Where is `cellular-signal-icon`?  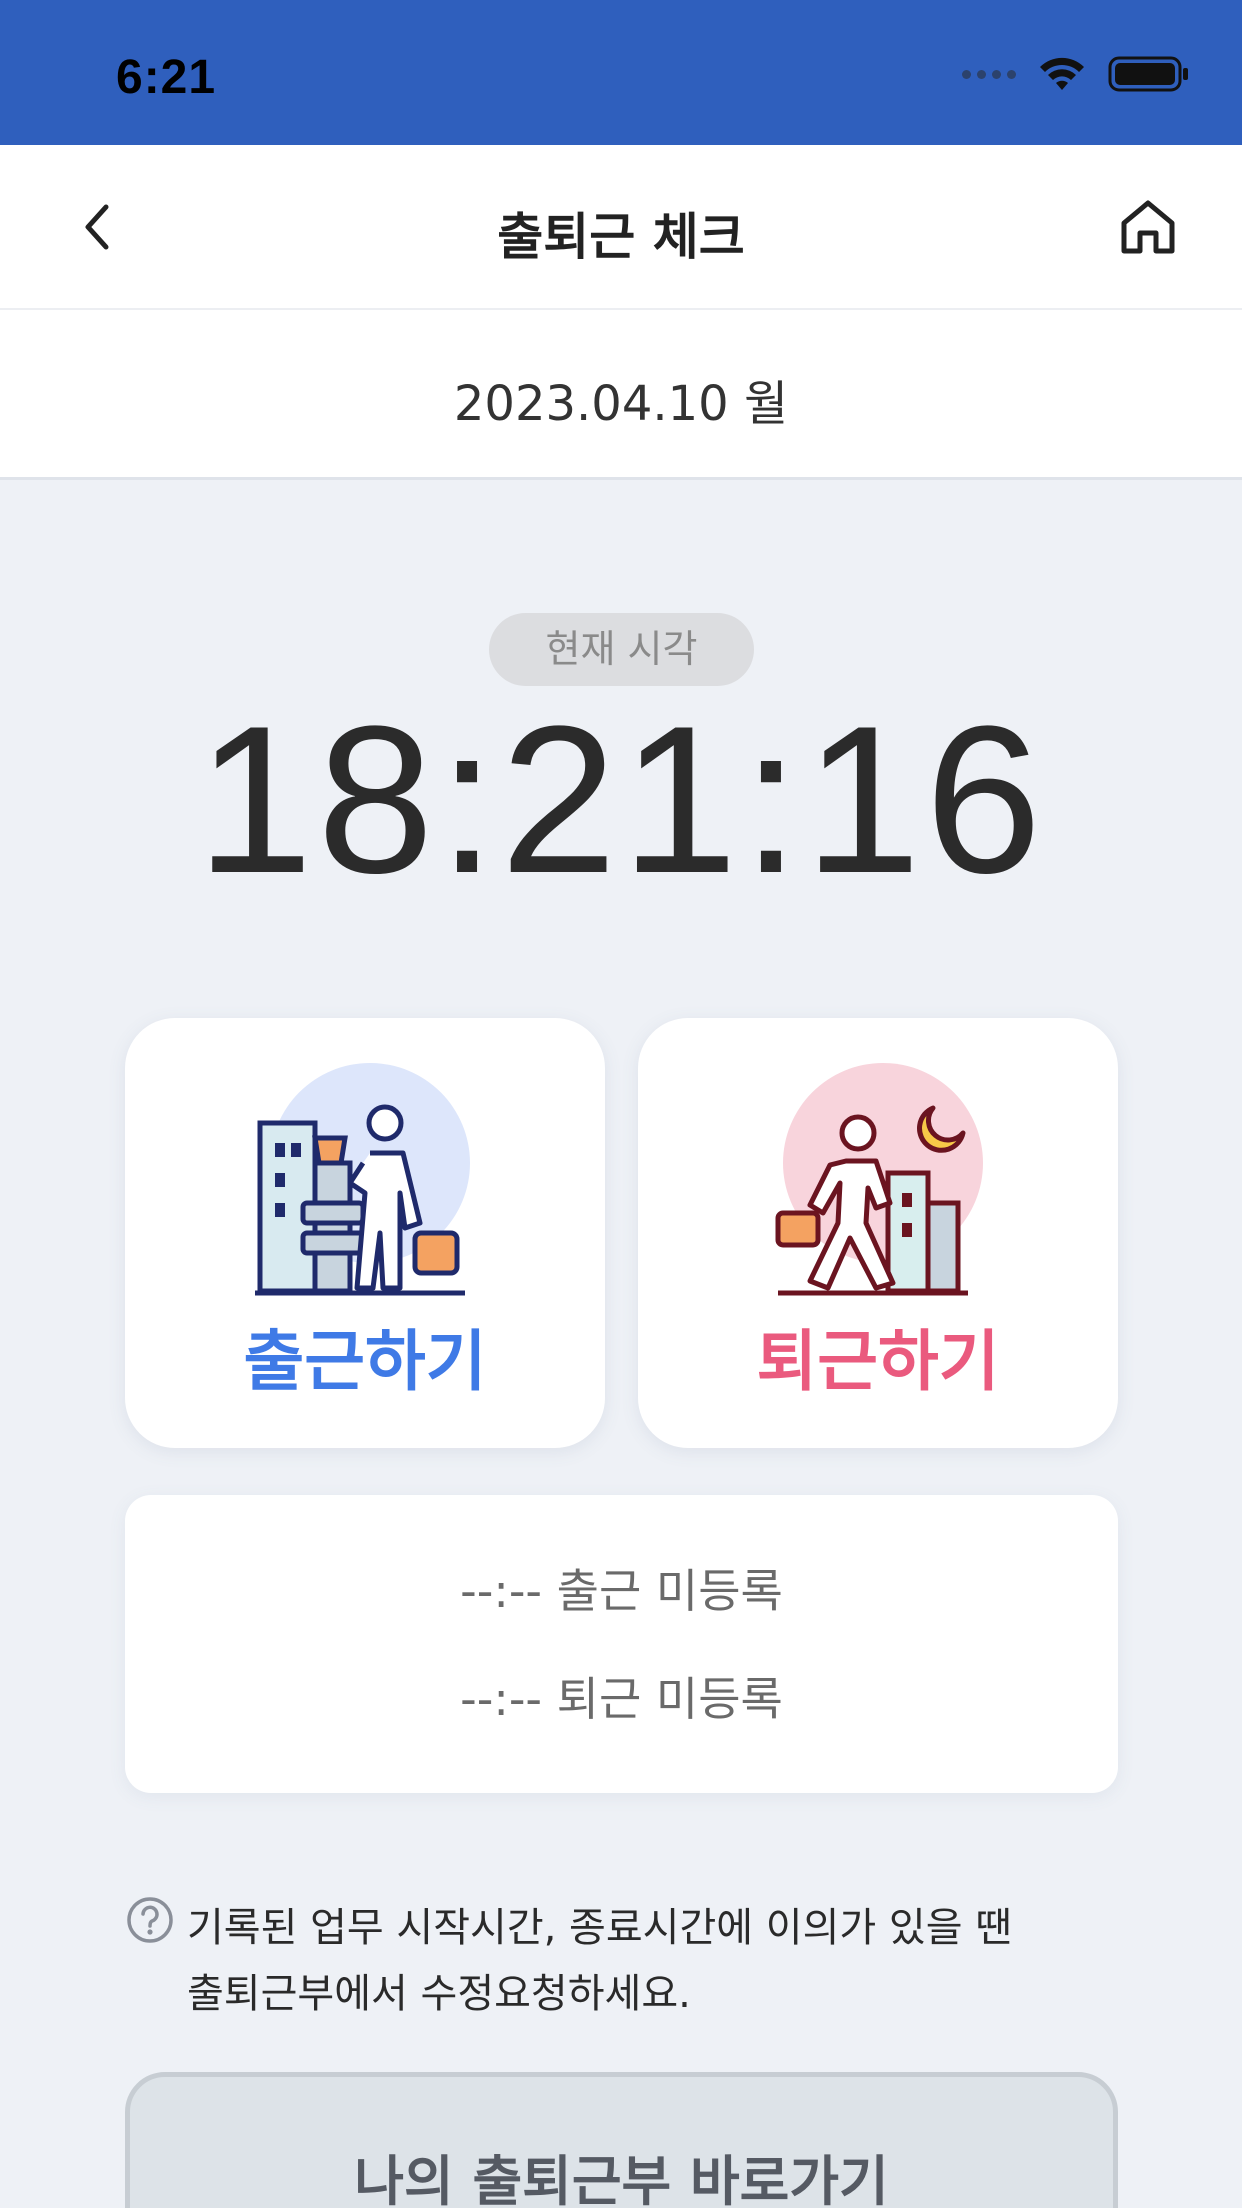 cellular-signal-icon is located at coordinates (989, 74).